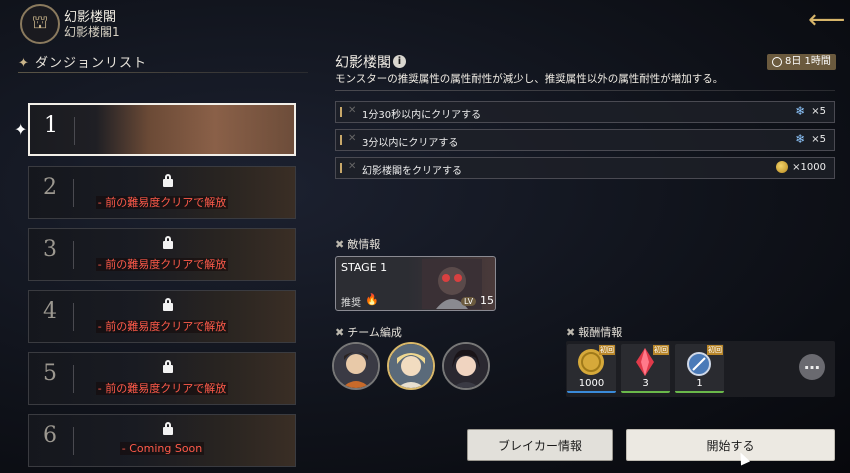 This screenshot has height=473, width=850. I want to click on reward-item-compass: 初回 1, so click(699, 368).